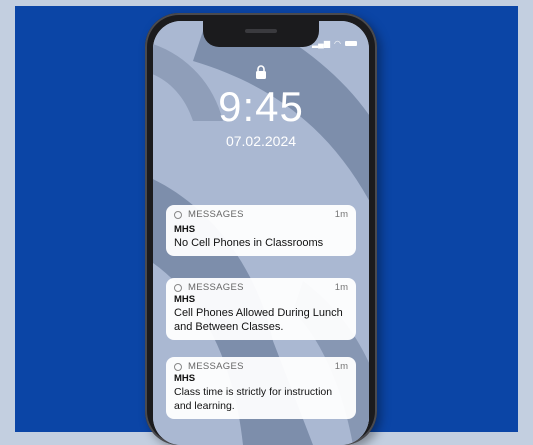 This screenshot has height=445, width=533. What do you see at coordinates (261, 141) in the screenshot?
I see `lockscreen-date: 07.02.2024` at bounding box center [261, 141].